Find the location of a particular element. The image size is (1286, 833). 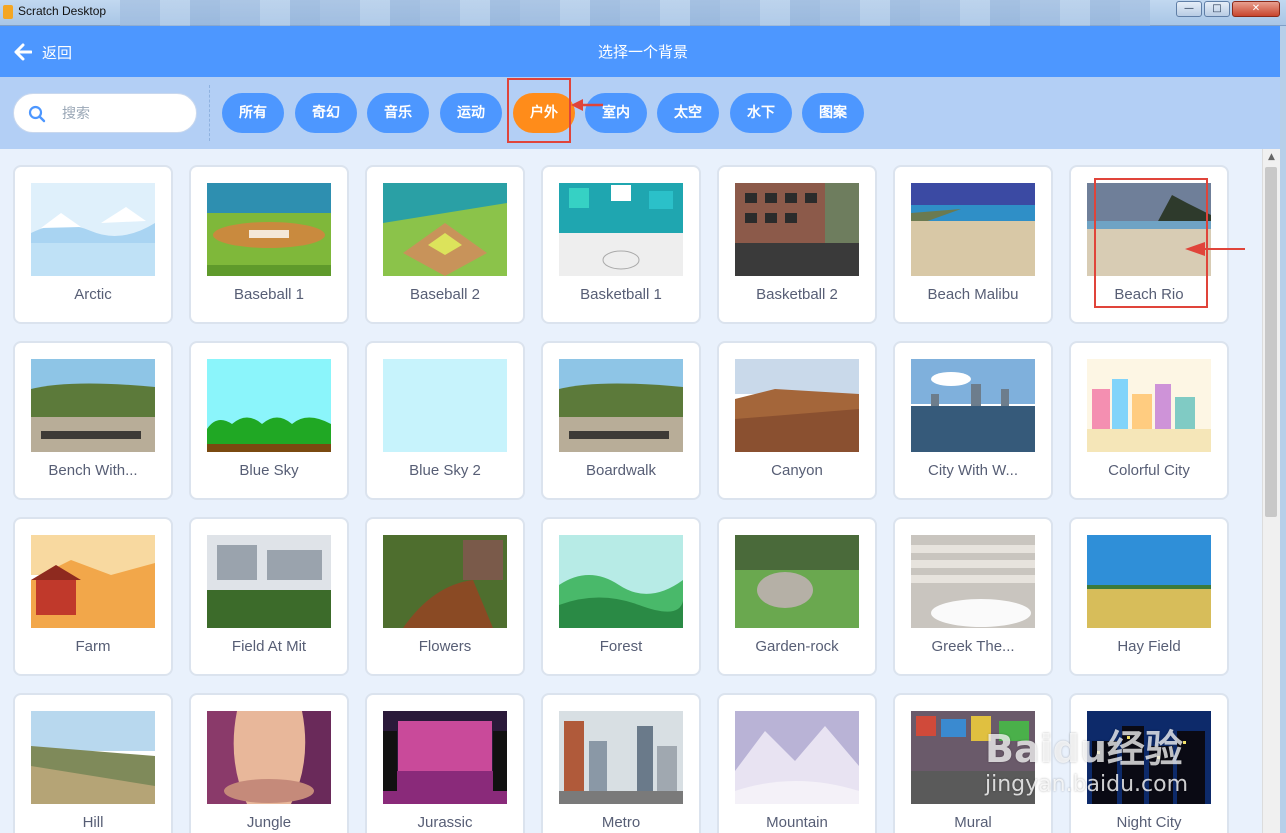

backdrop-card: Field At Mit is located at coordinates (269, 596).